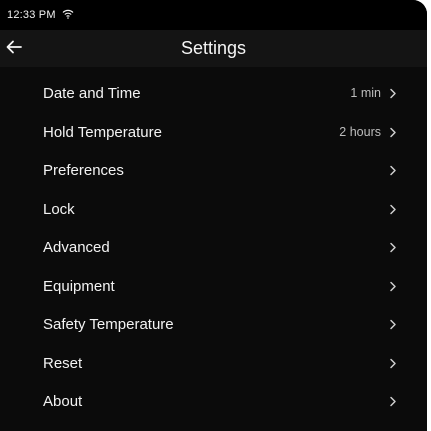 The image size is (431, 431). What do you see at coordinates (213, 363) in the screenshot?
I see `settings-row-reset: Reset` at bounding box center [213, 363].